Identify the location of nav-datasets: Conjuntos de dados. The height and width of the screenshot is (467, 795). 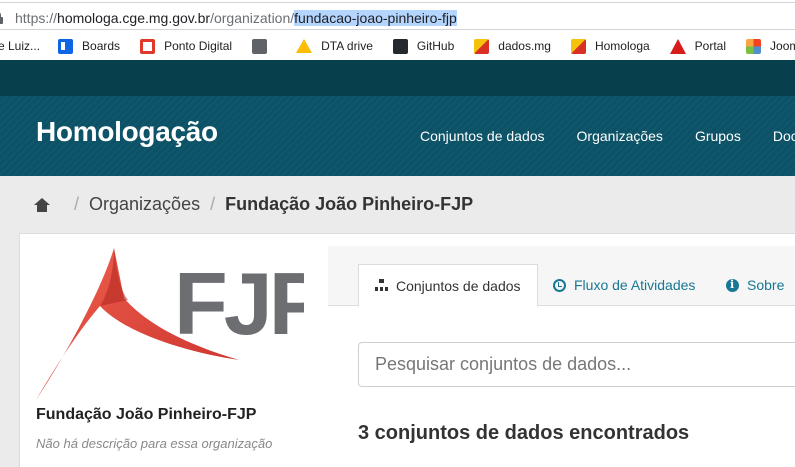
(482, 136).